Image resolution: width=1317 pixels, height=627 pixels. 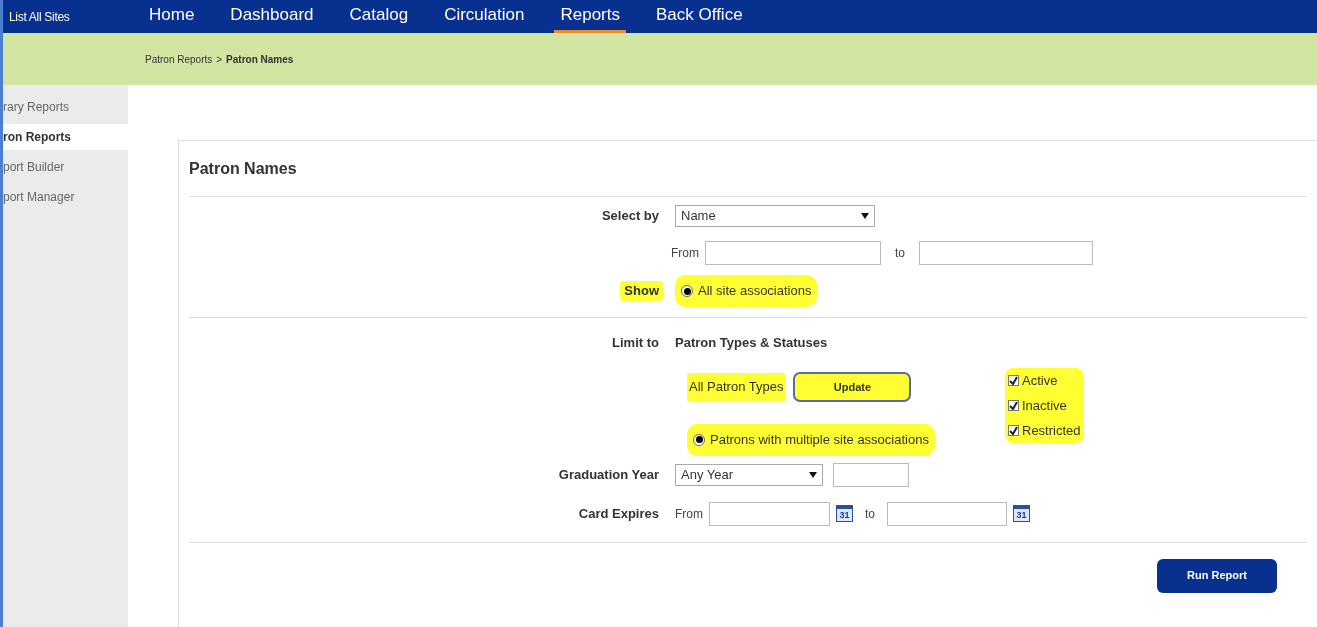 What do you see at coordinates (641, 291) in the screenshot?
I see `field-label: Show` at bounding box center [641, 291].